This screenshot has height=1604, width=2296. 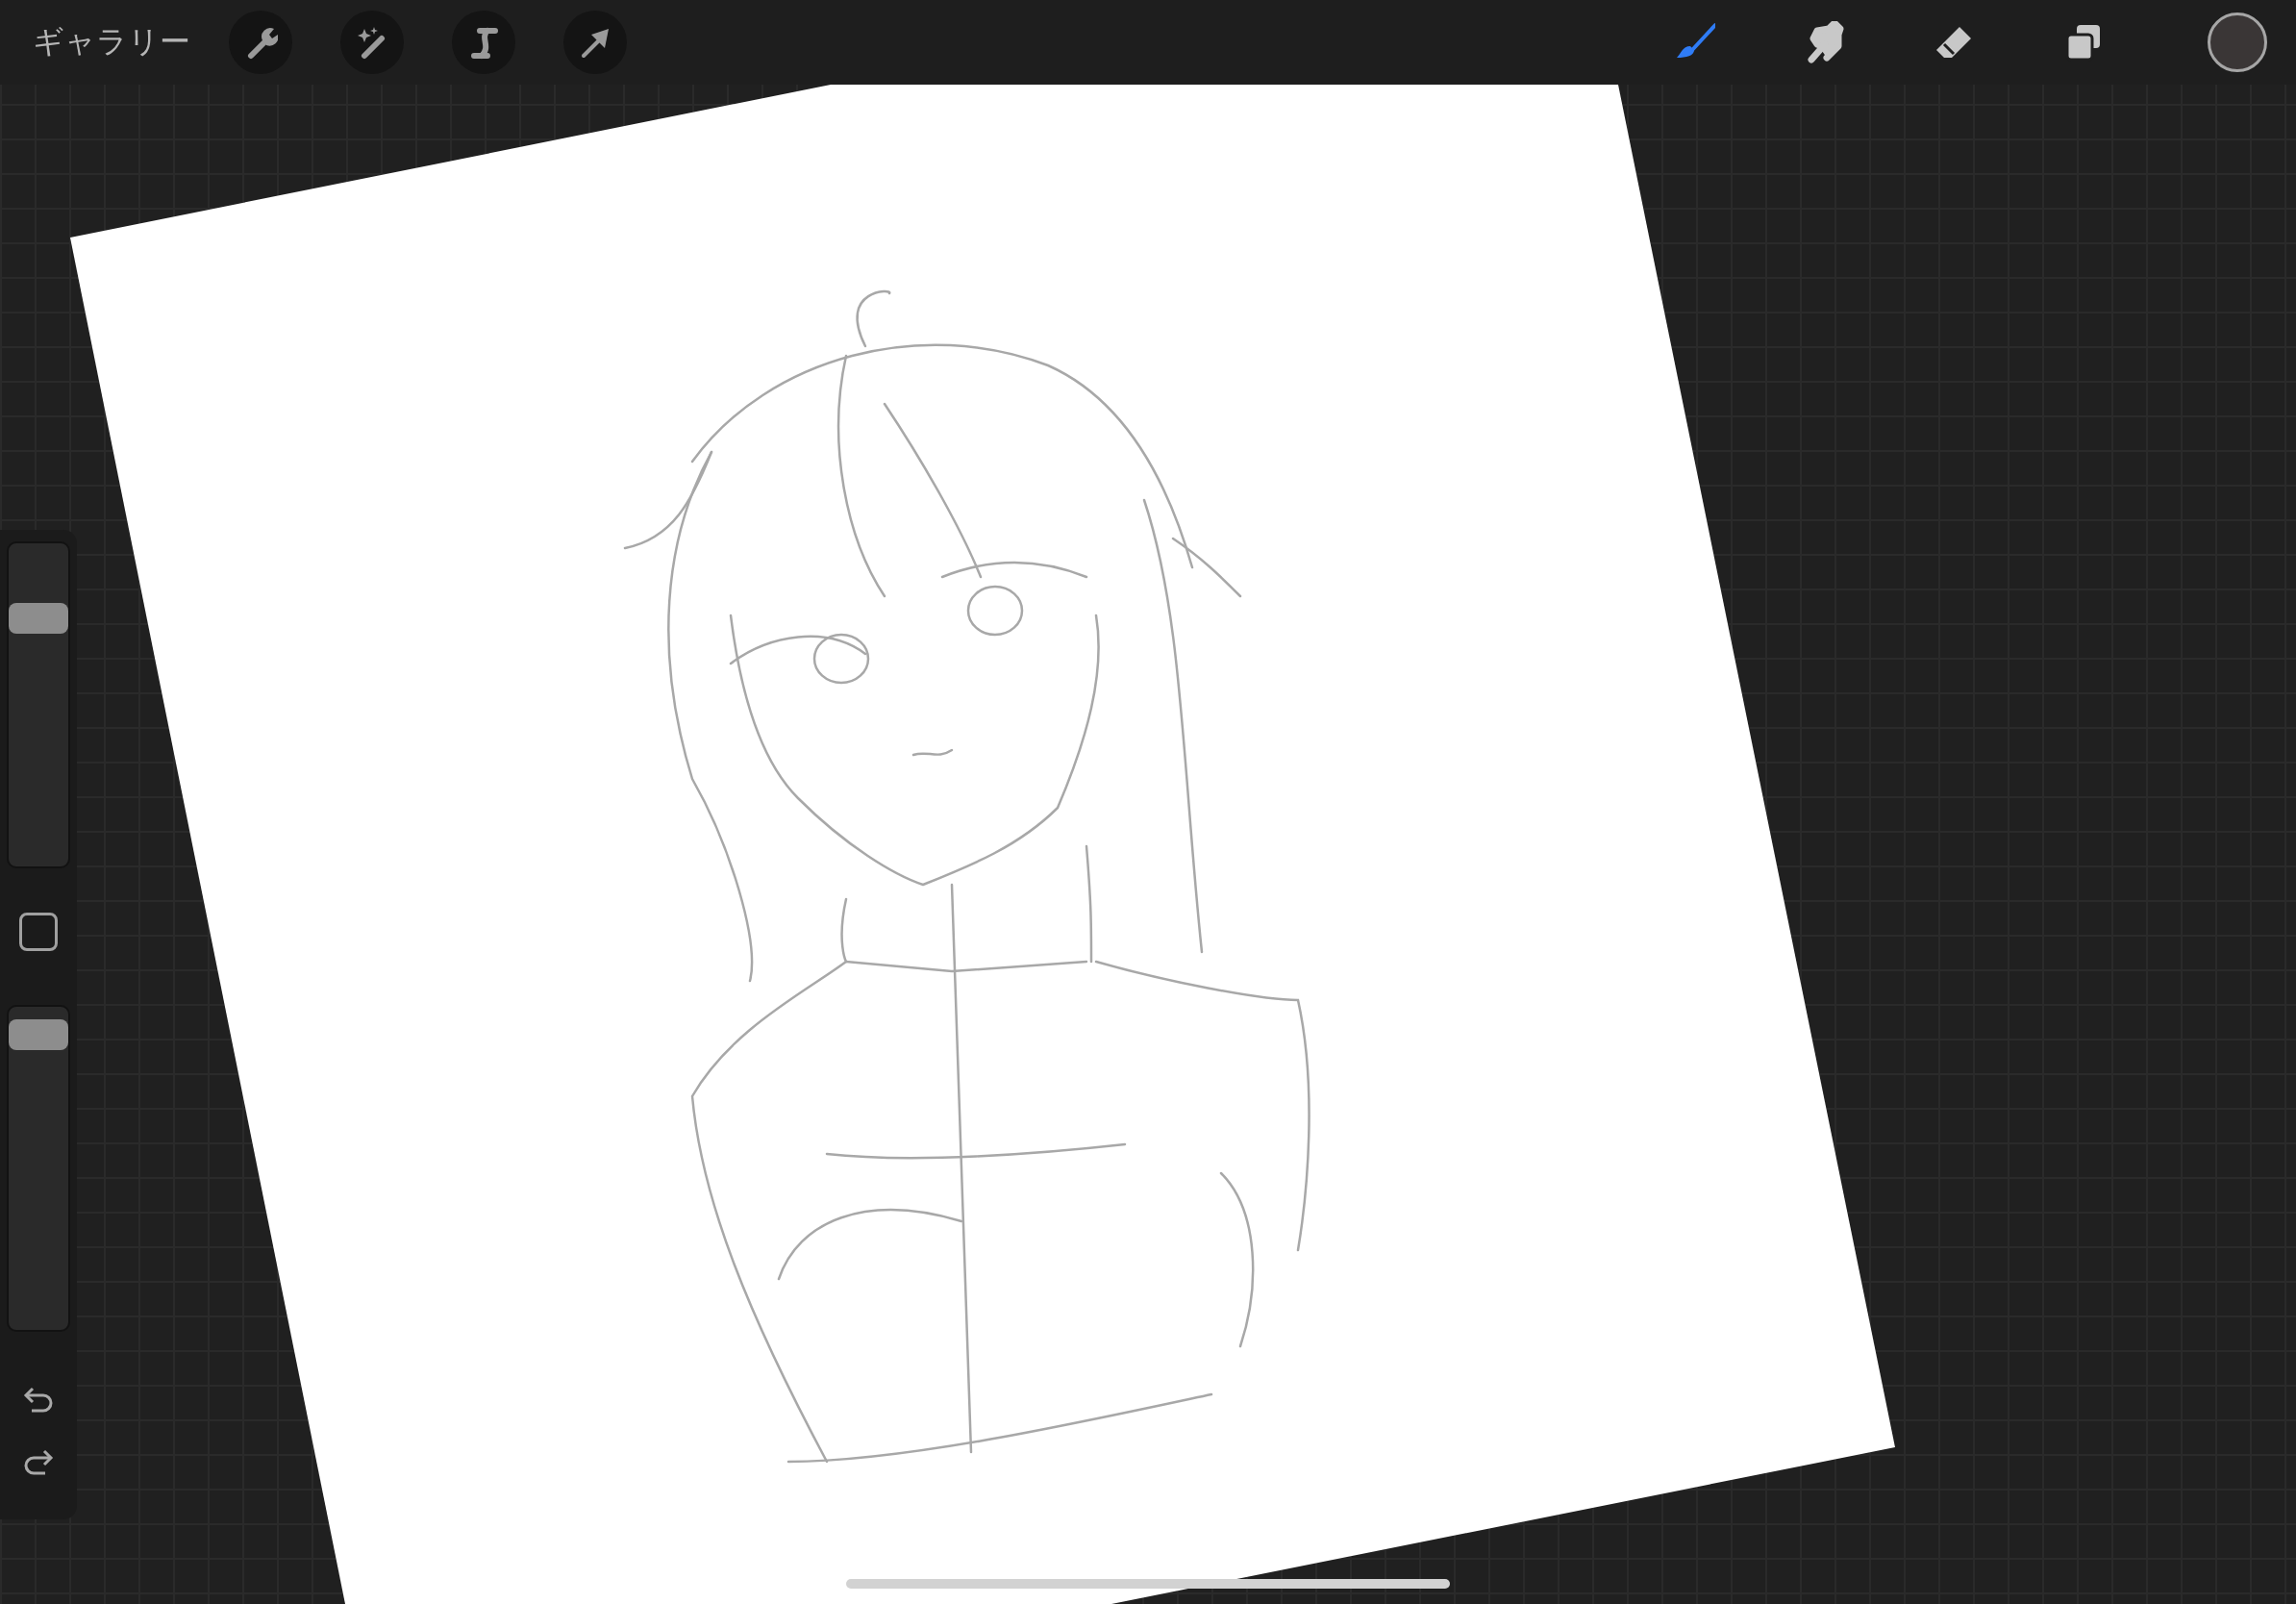 What do you see at coordinates (38, 704) in the screenshot?
I see `brush-size-slider` at bounding box center [38, 704].